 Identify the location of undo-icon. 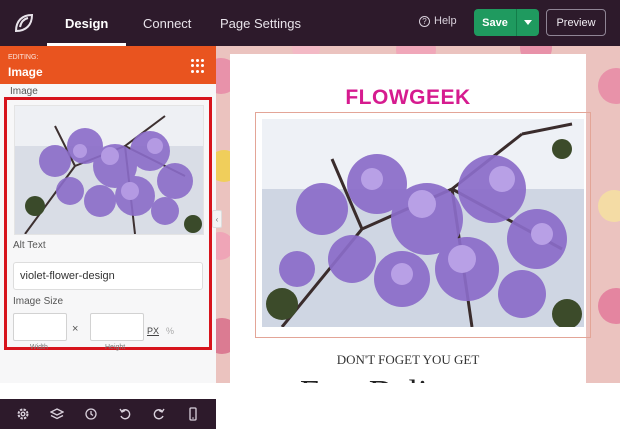
(125, 414).